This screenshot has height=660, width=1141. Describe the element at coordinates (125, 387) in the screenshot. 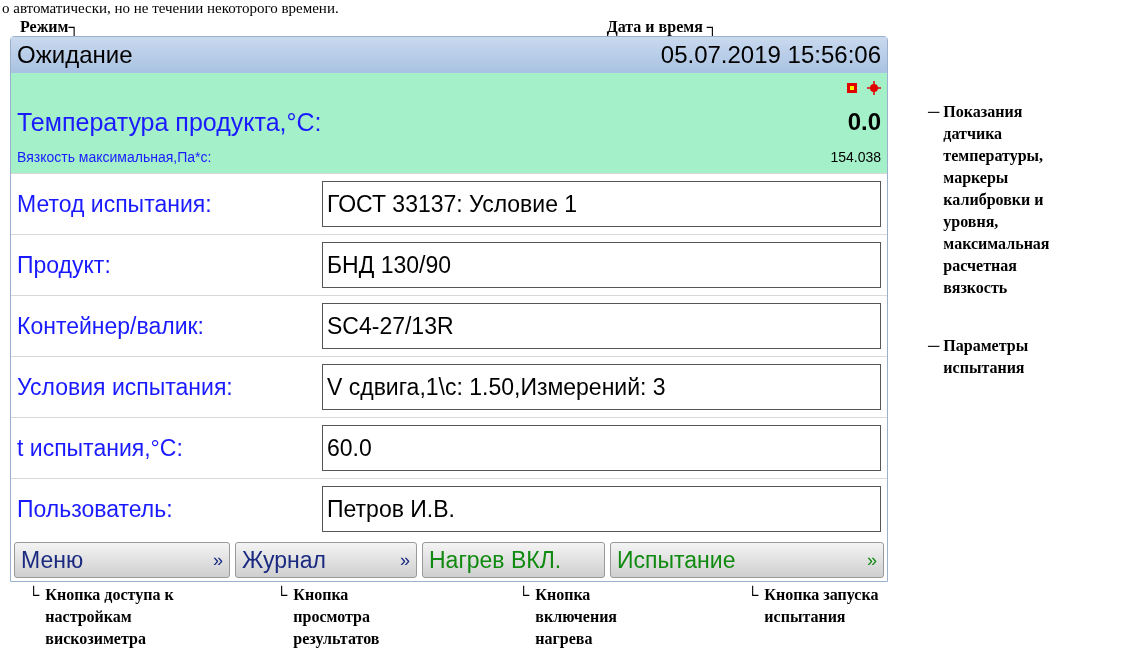

I see `parameter-label: Условия испытания:` at that location.